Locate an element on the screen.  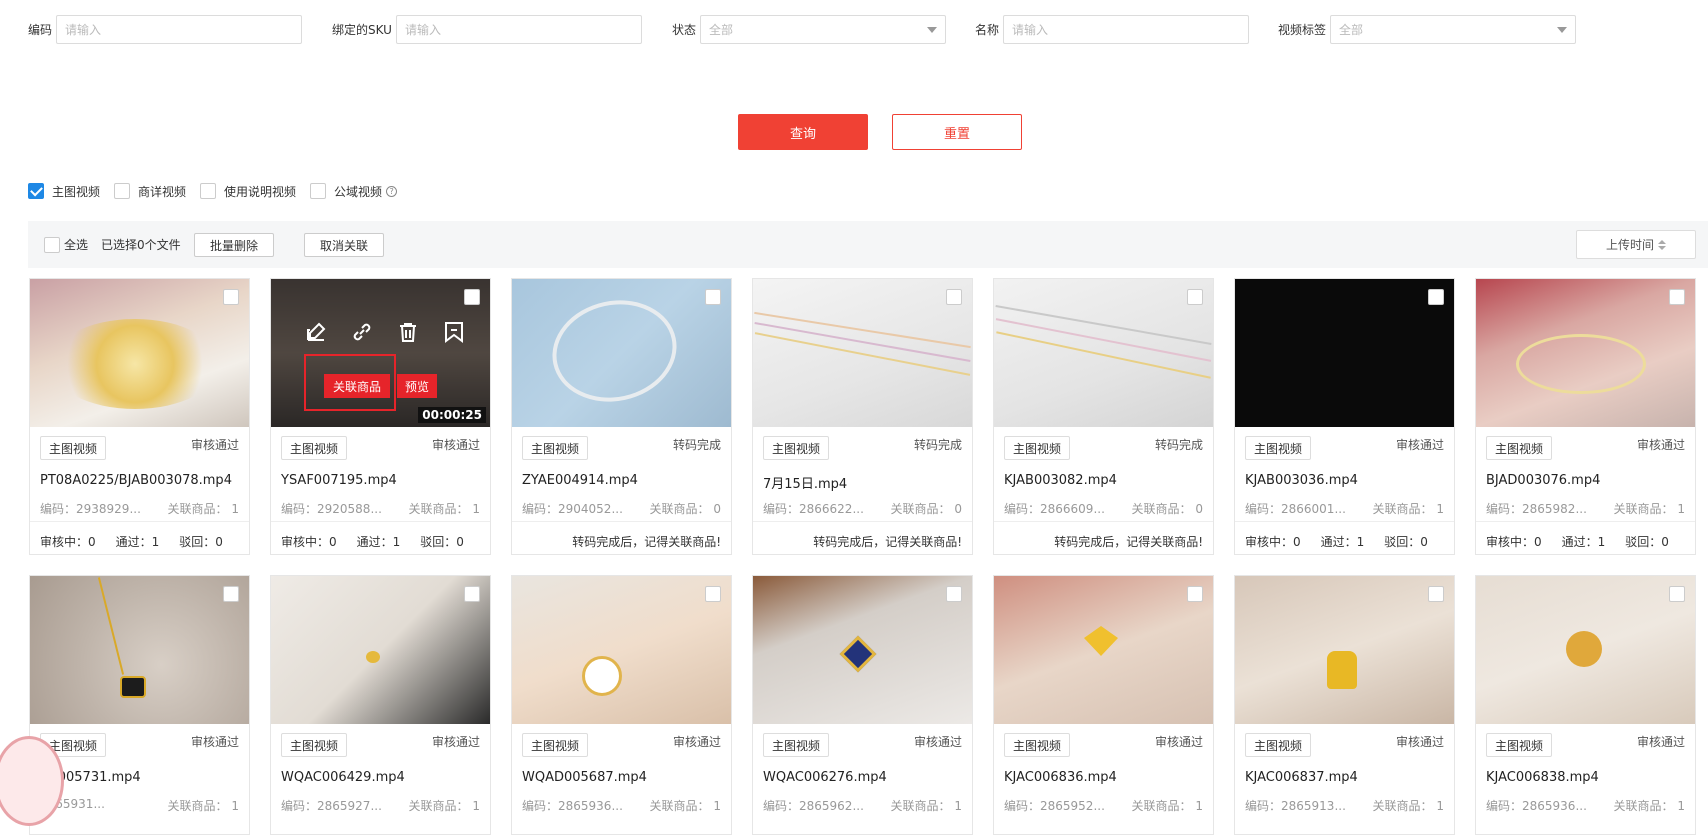
video-type-label: 主图视频 is located at coordinates (76, 191).